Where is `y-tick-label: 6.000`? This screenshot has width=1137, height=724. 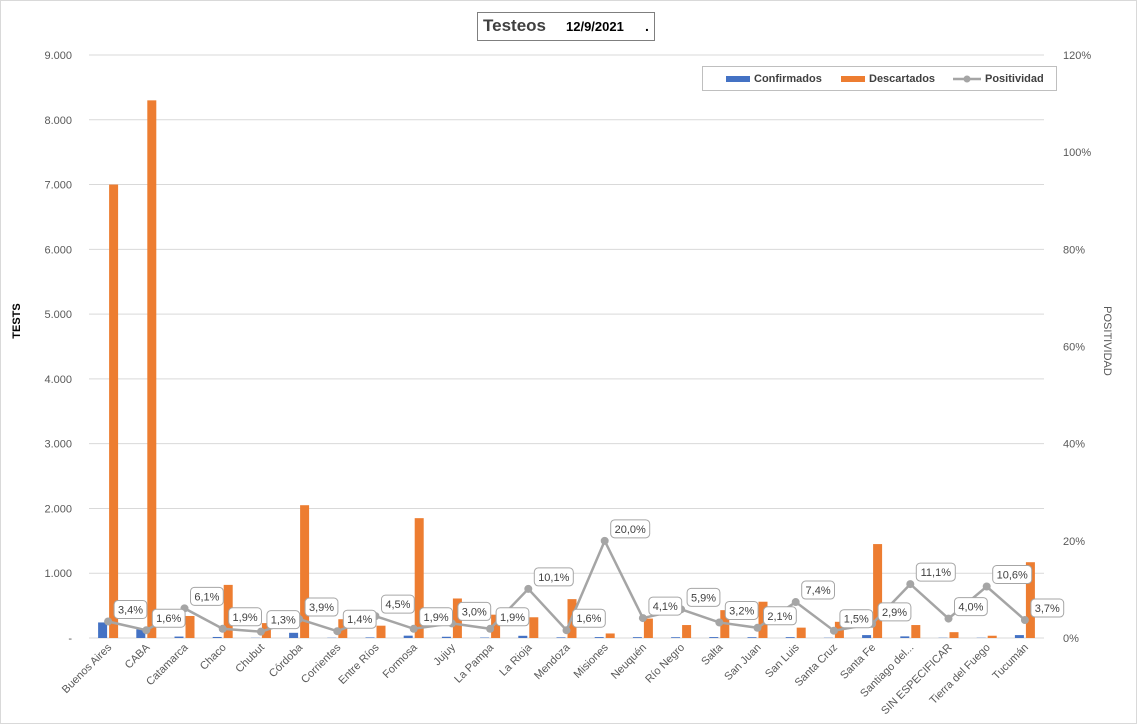 y-tick-label: 6.000 is located at coordinates (58, 250).